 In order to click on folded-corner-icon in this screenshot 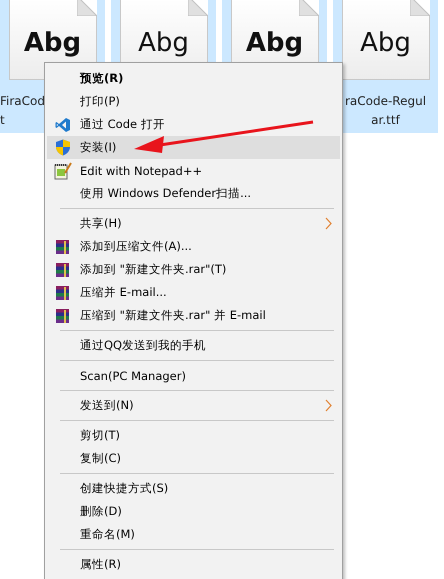, I will do `click(420, 8)`.